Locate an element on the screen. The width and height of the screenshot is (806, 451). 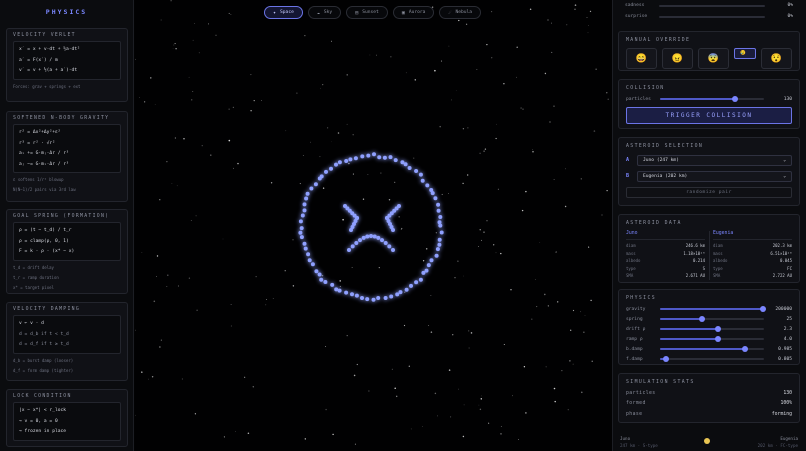
asteroid-stat-row: SMA 2.671 AU is located at coordinates (665, 276).